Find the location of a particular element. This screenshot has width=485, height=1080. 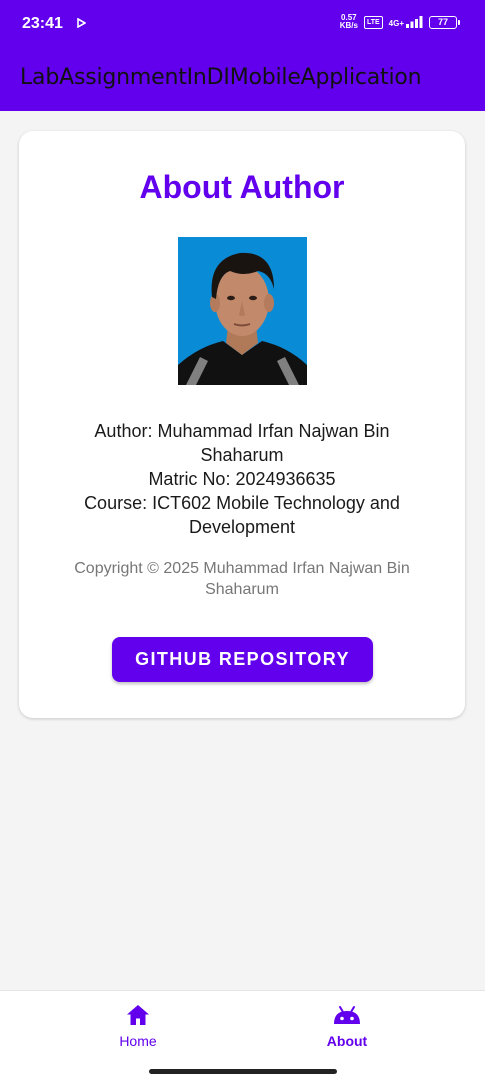

network-speed: 0.57 KB/s is located at coordinates (349, 22).